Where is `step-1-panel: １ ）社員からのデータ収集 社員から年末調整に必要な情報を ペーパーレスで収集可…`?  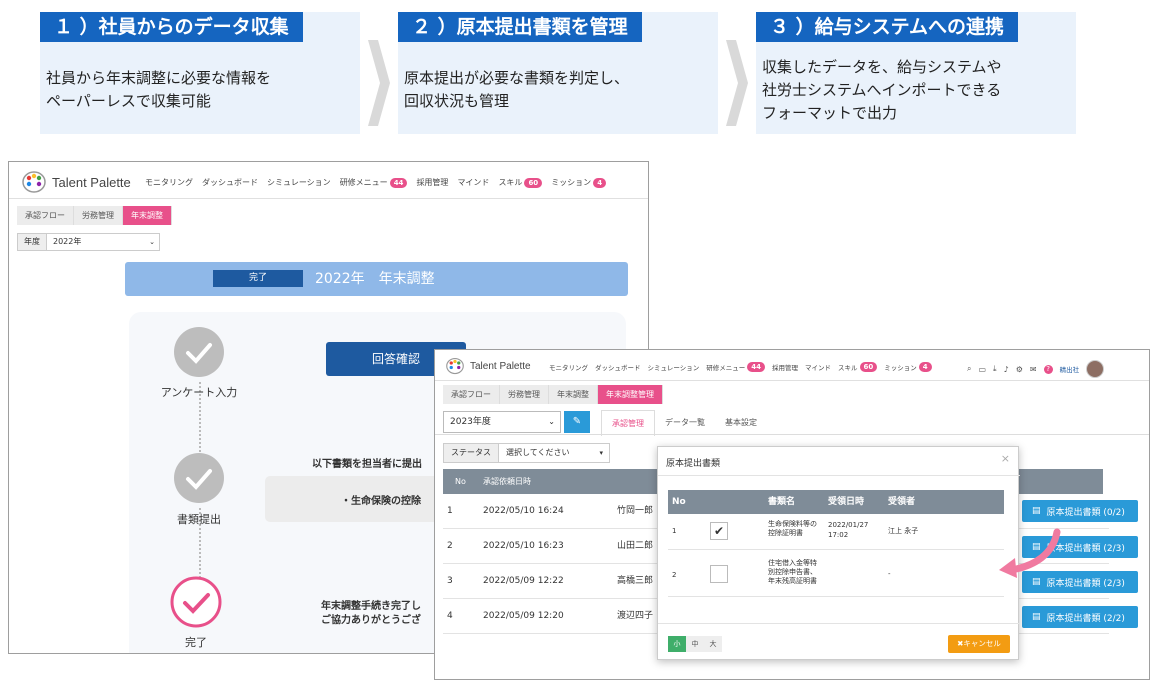 step-1-panel: １ ）社員からのデータ収集 社員から年末調整に必要な情報を ペーパーレスで収集可… is located at coordinates (200, 73).